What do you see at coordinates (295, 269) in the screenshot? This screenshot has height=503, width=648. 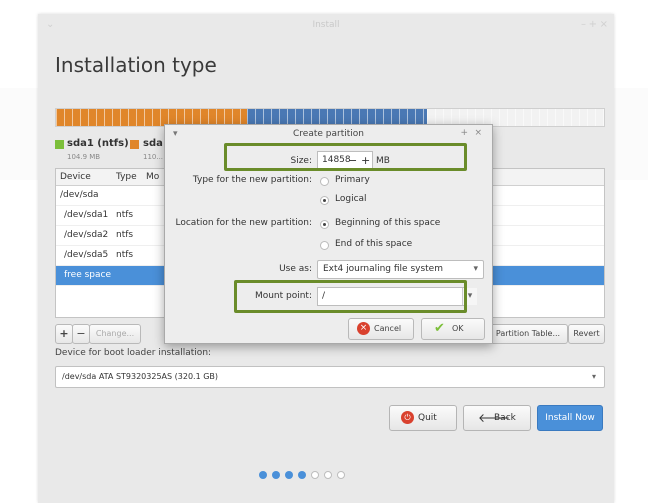 I see `use-as-label: Use as:` at bounding box center [295, 269].